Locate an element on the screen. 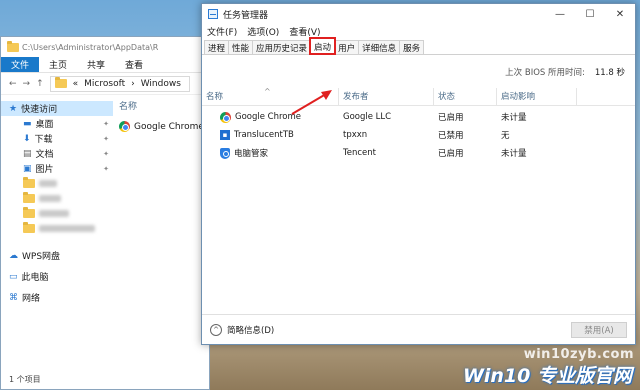  sort-ascending-icon: ^ is located at coordinates (267, 91).